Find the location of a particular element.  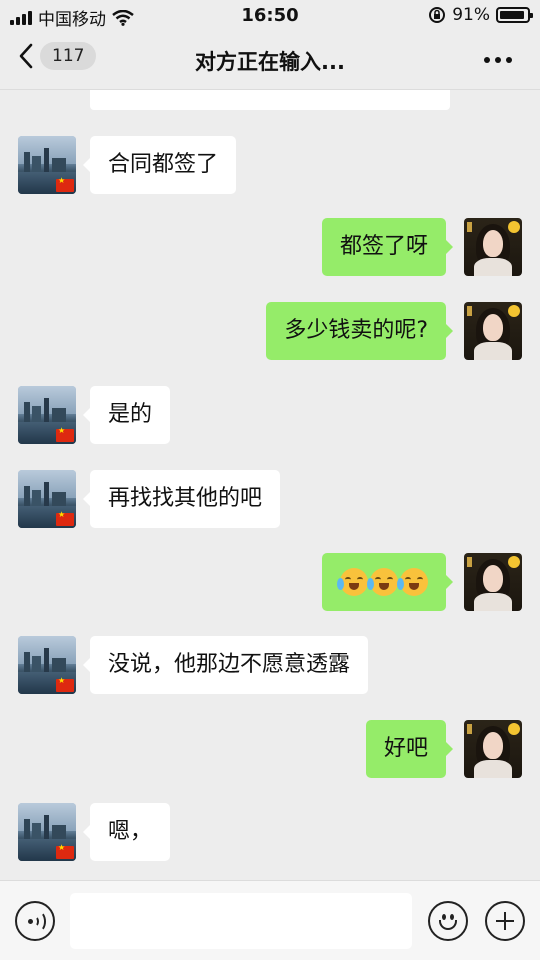

unread-count-badge: 117 is located at coordinates (68, 56).